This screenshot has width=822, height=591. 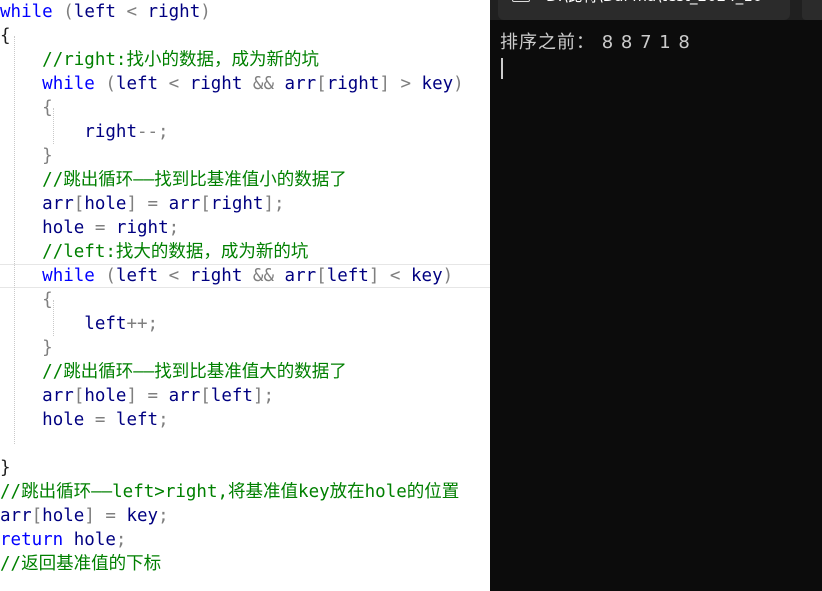 What do you see at coordinates (812, 10) in the screenshot?
I see `new-tab-button` at bounding box center [812, 10].